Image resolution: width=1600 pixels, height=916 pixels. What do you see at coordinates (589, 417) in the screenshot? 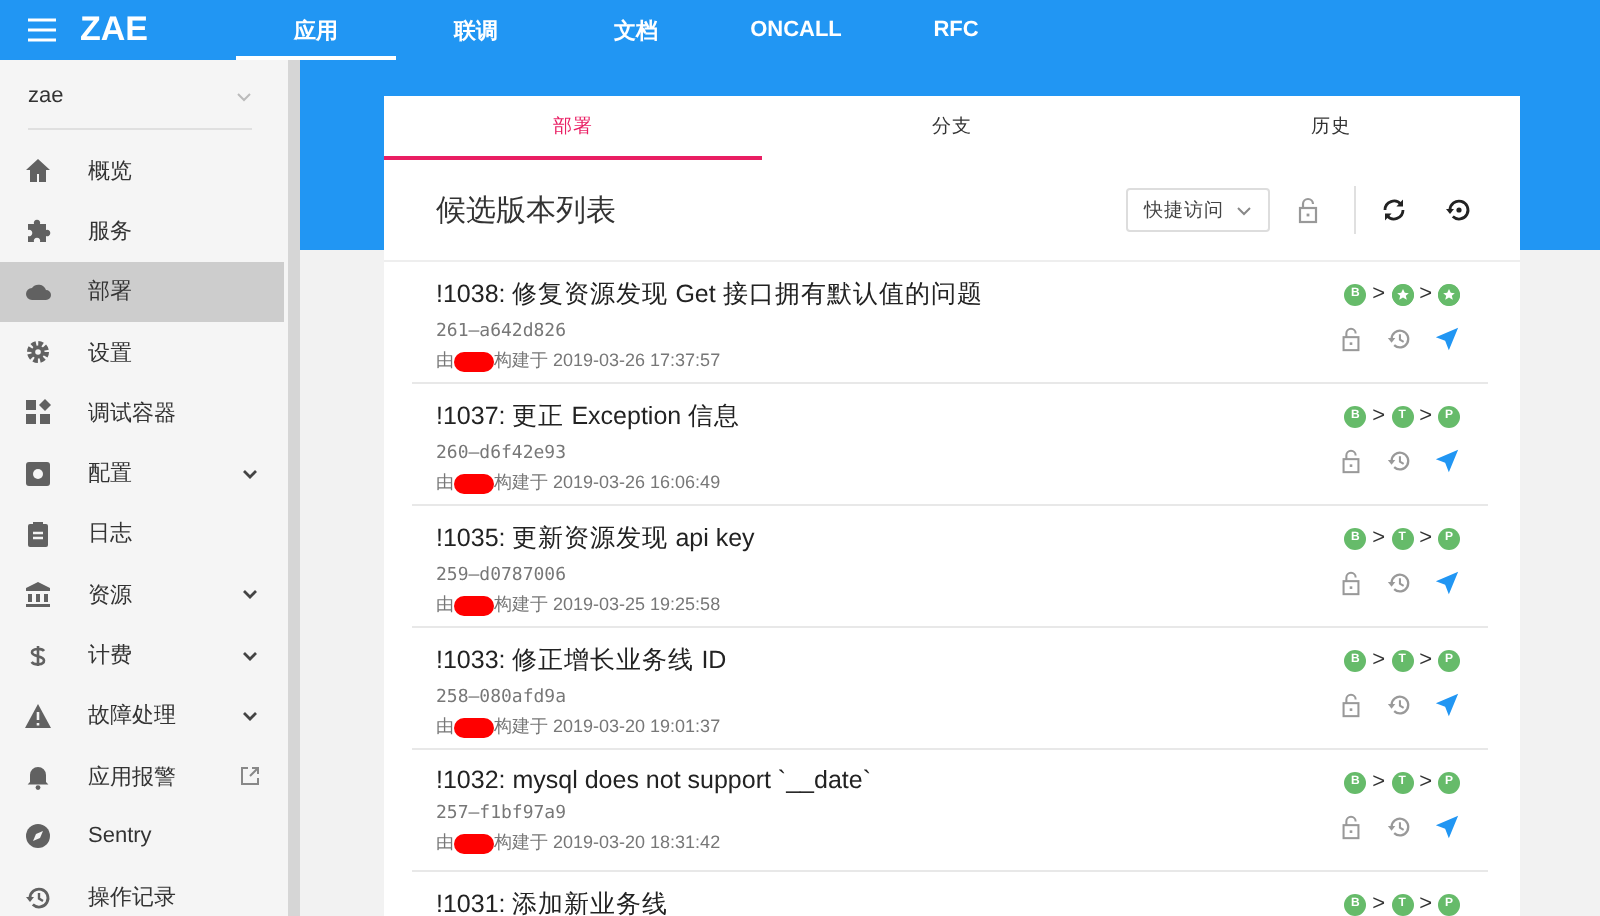
I see `version-title: !1037: 更正 Exception 信息` at bounding box center [589, 417].